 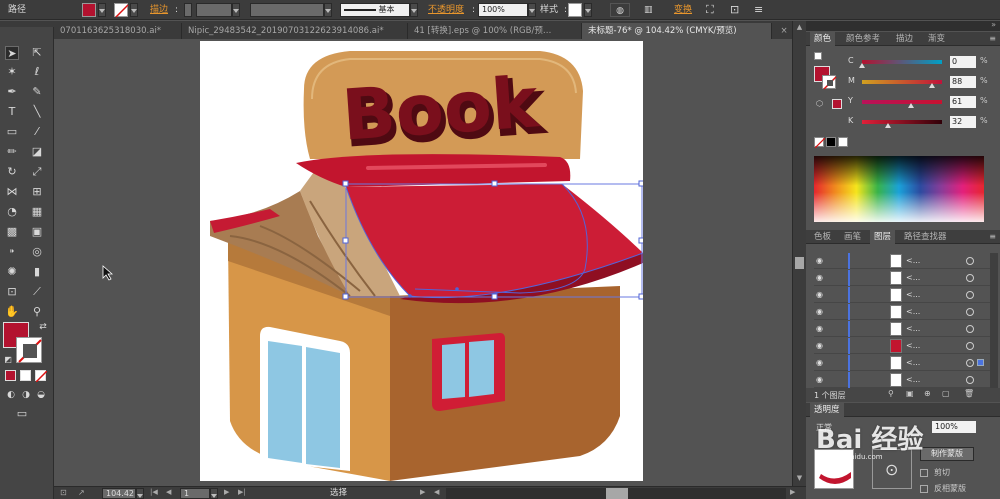 What do you see at coordinates (980, 362) in the screenshot?
I see `selection-indicator` at bounding box center [980, 362].